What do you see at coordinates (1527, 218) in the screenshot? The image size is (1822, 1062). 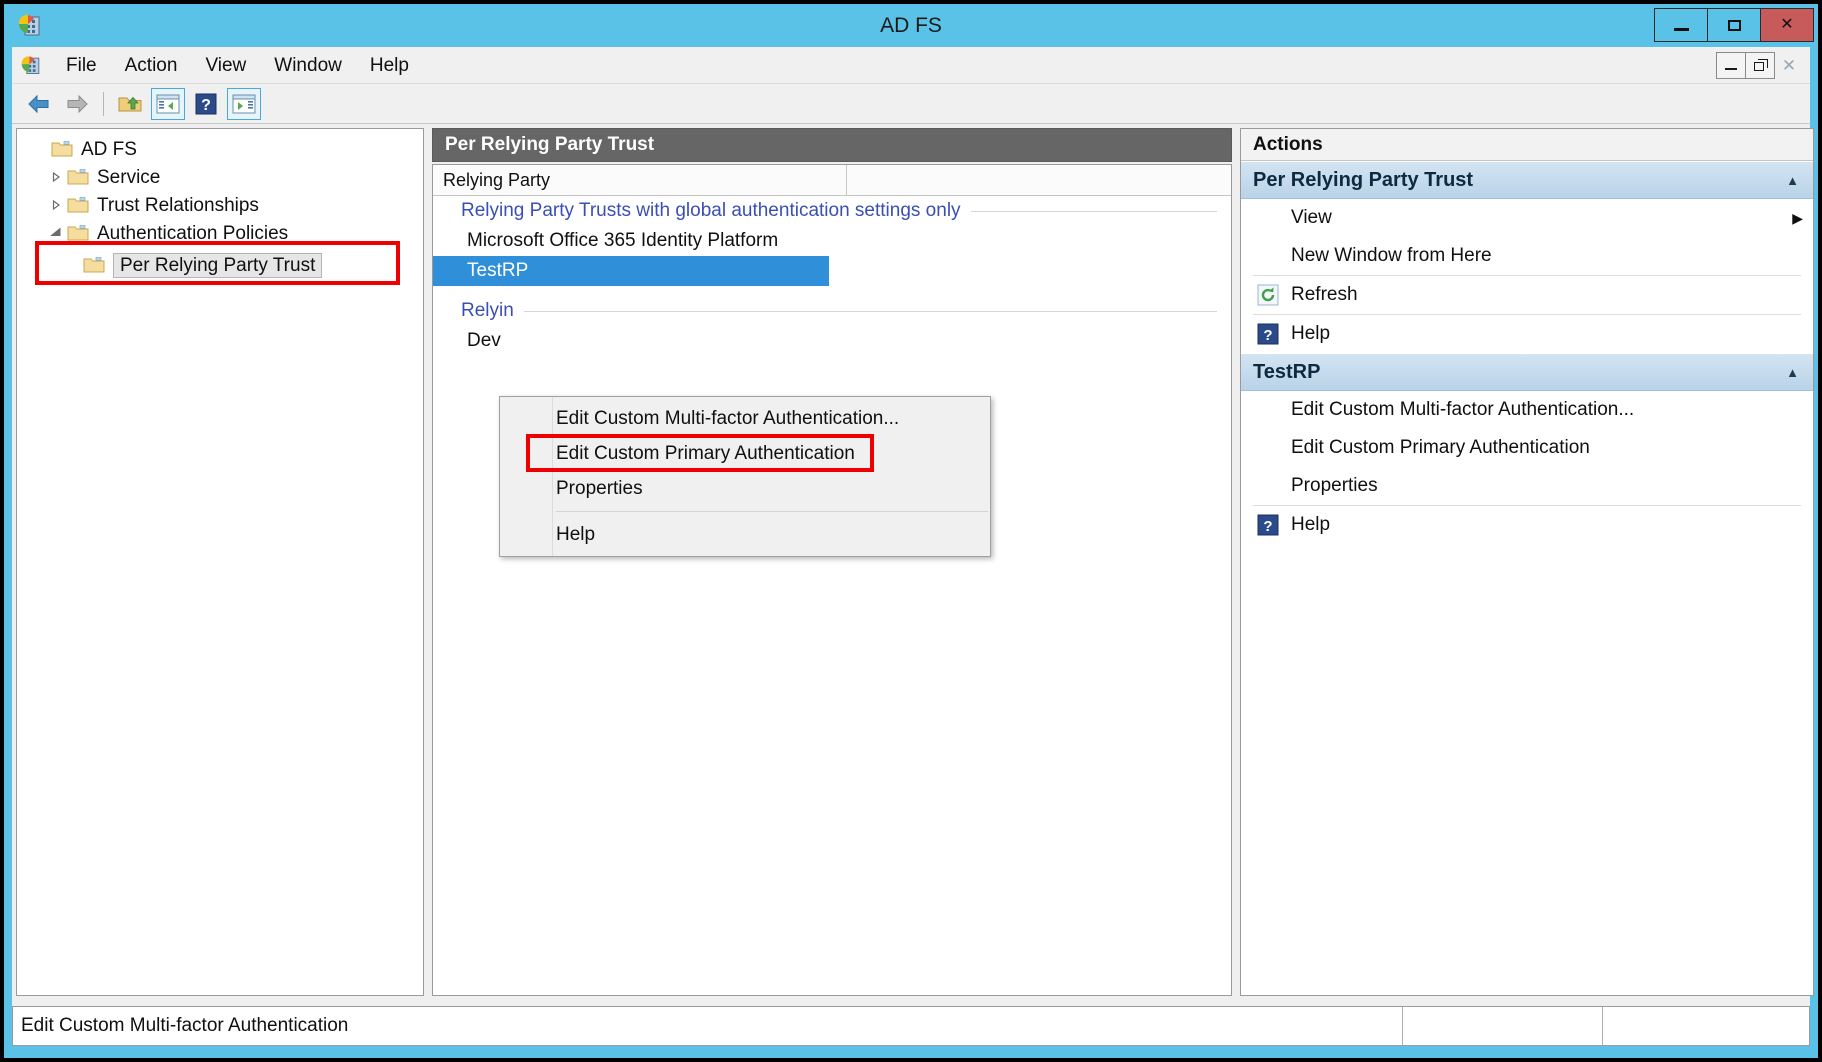 I see `action-view: View ▶` at bounding box center [1527, 218].